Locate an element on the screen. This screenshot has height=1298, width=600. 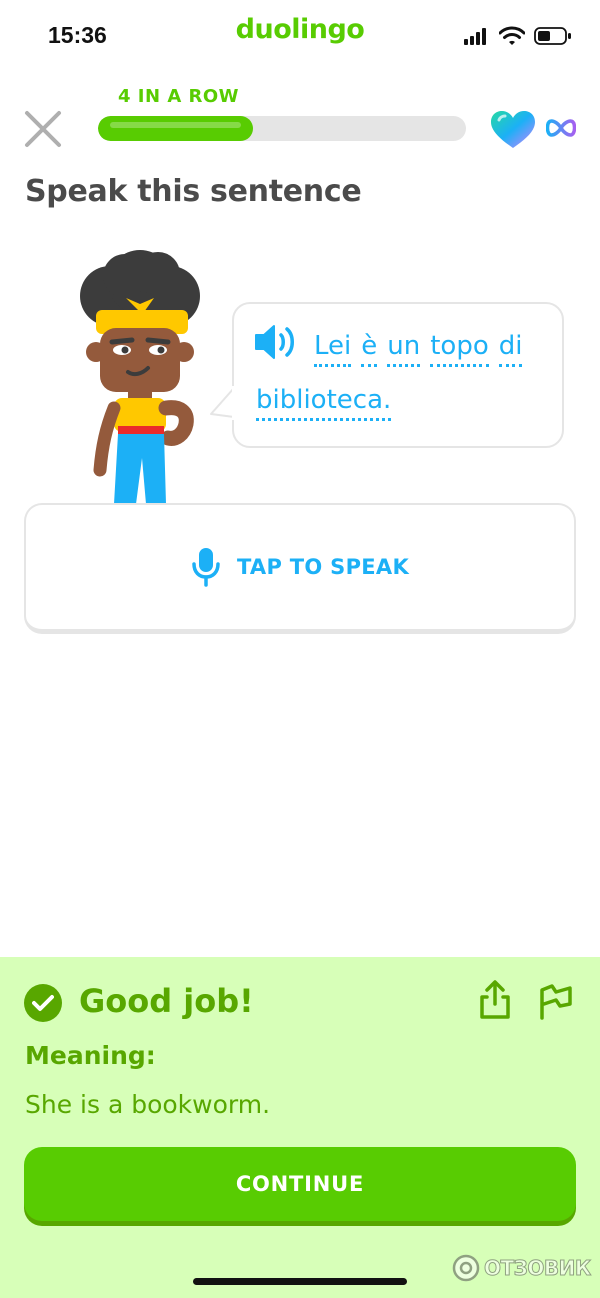
status-icons is located at coordinates (518, 38).